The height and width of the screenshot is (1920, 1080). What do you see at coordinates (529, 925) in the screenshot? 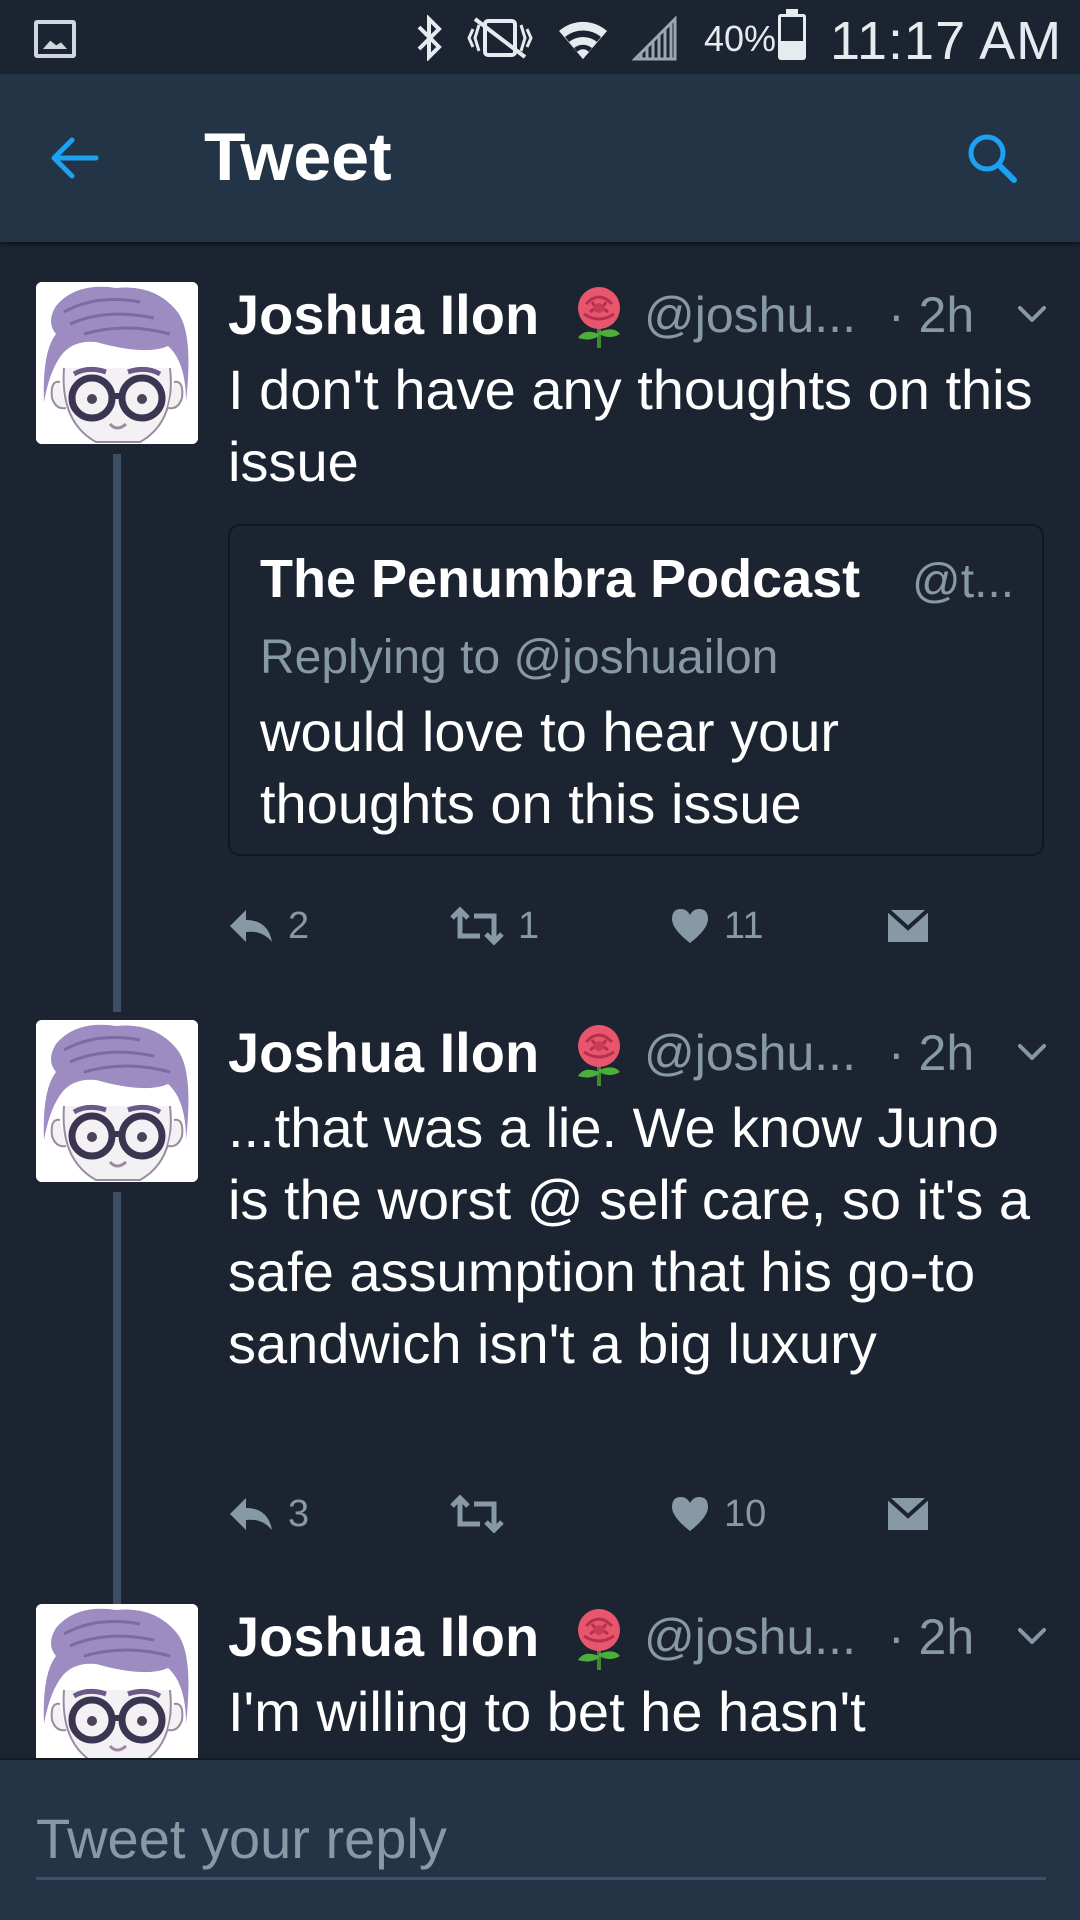
I see `retweet-count: 1` at bounding box center [529, 925].